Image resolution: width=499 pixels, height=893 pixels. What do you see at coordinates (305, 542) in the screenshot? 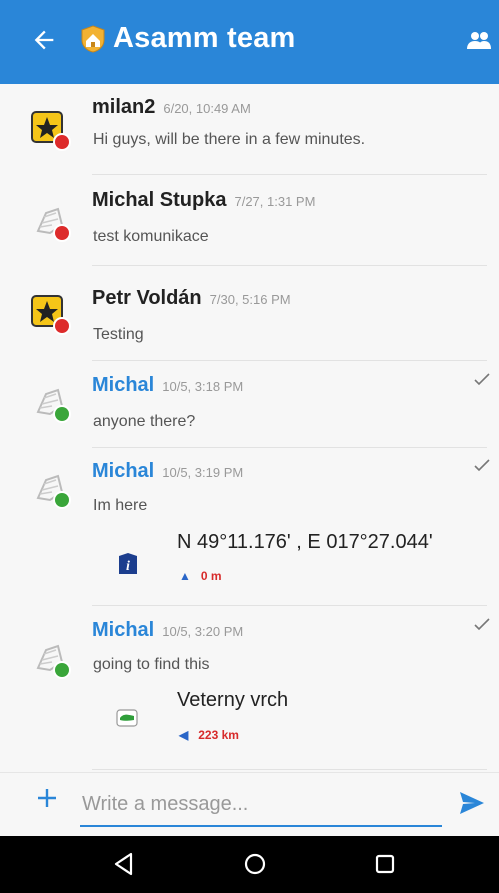
I see `attachment-title: N 49°11.176' , E 017°27.044'` at bounding box center [305, 542].